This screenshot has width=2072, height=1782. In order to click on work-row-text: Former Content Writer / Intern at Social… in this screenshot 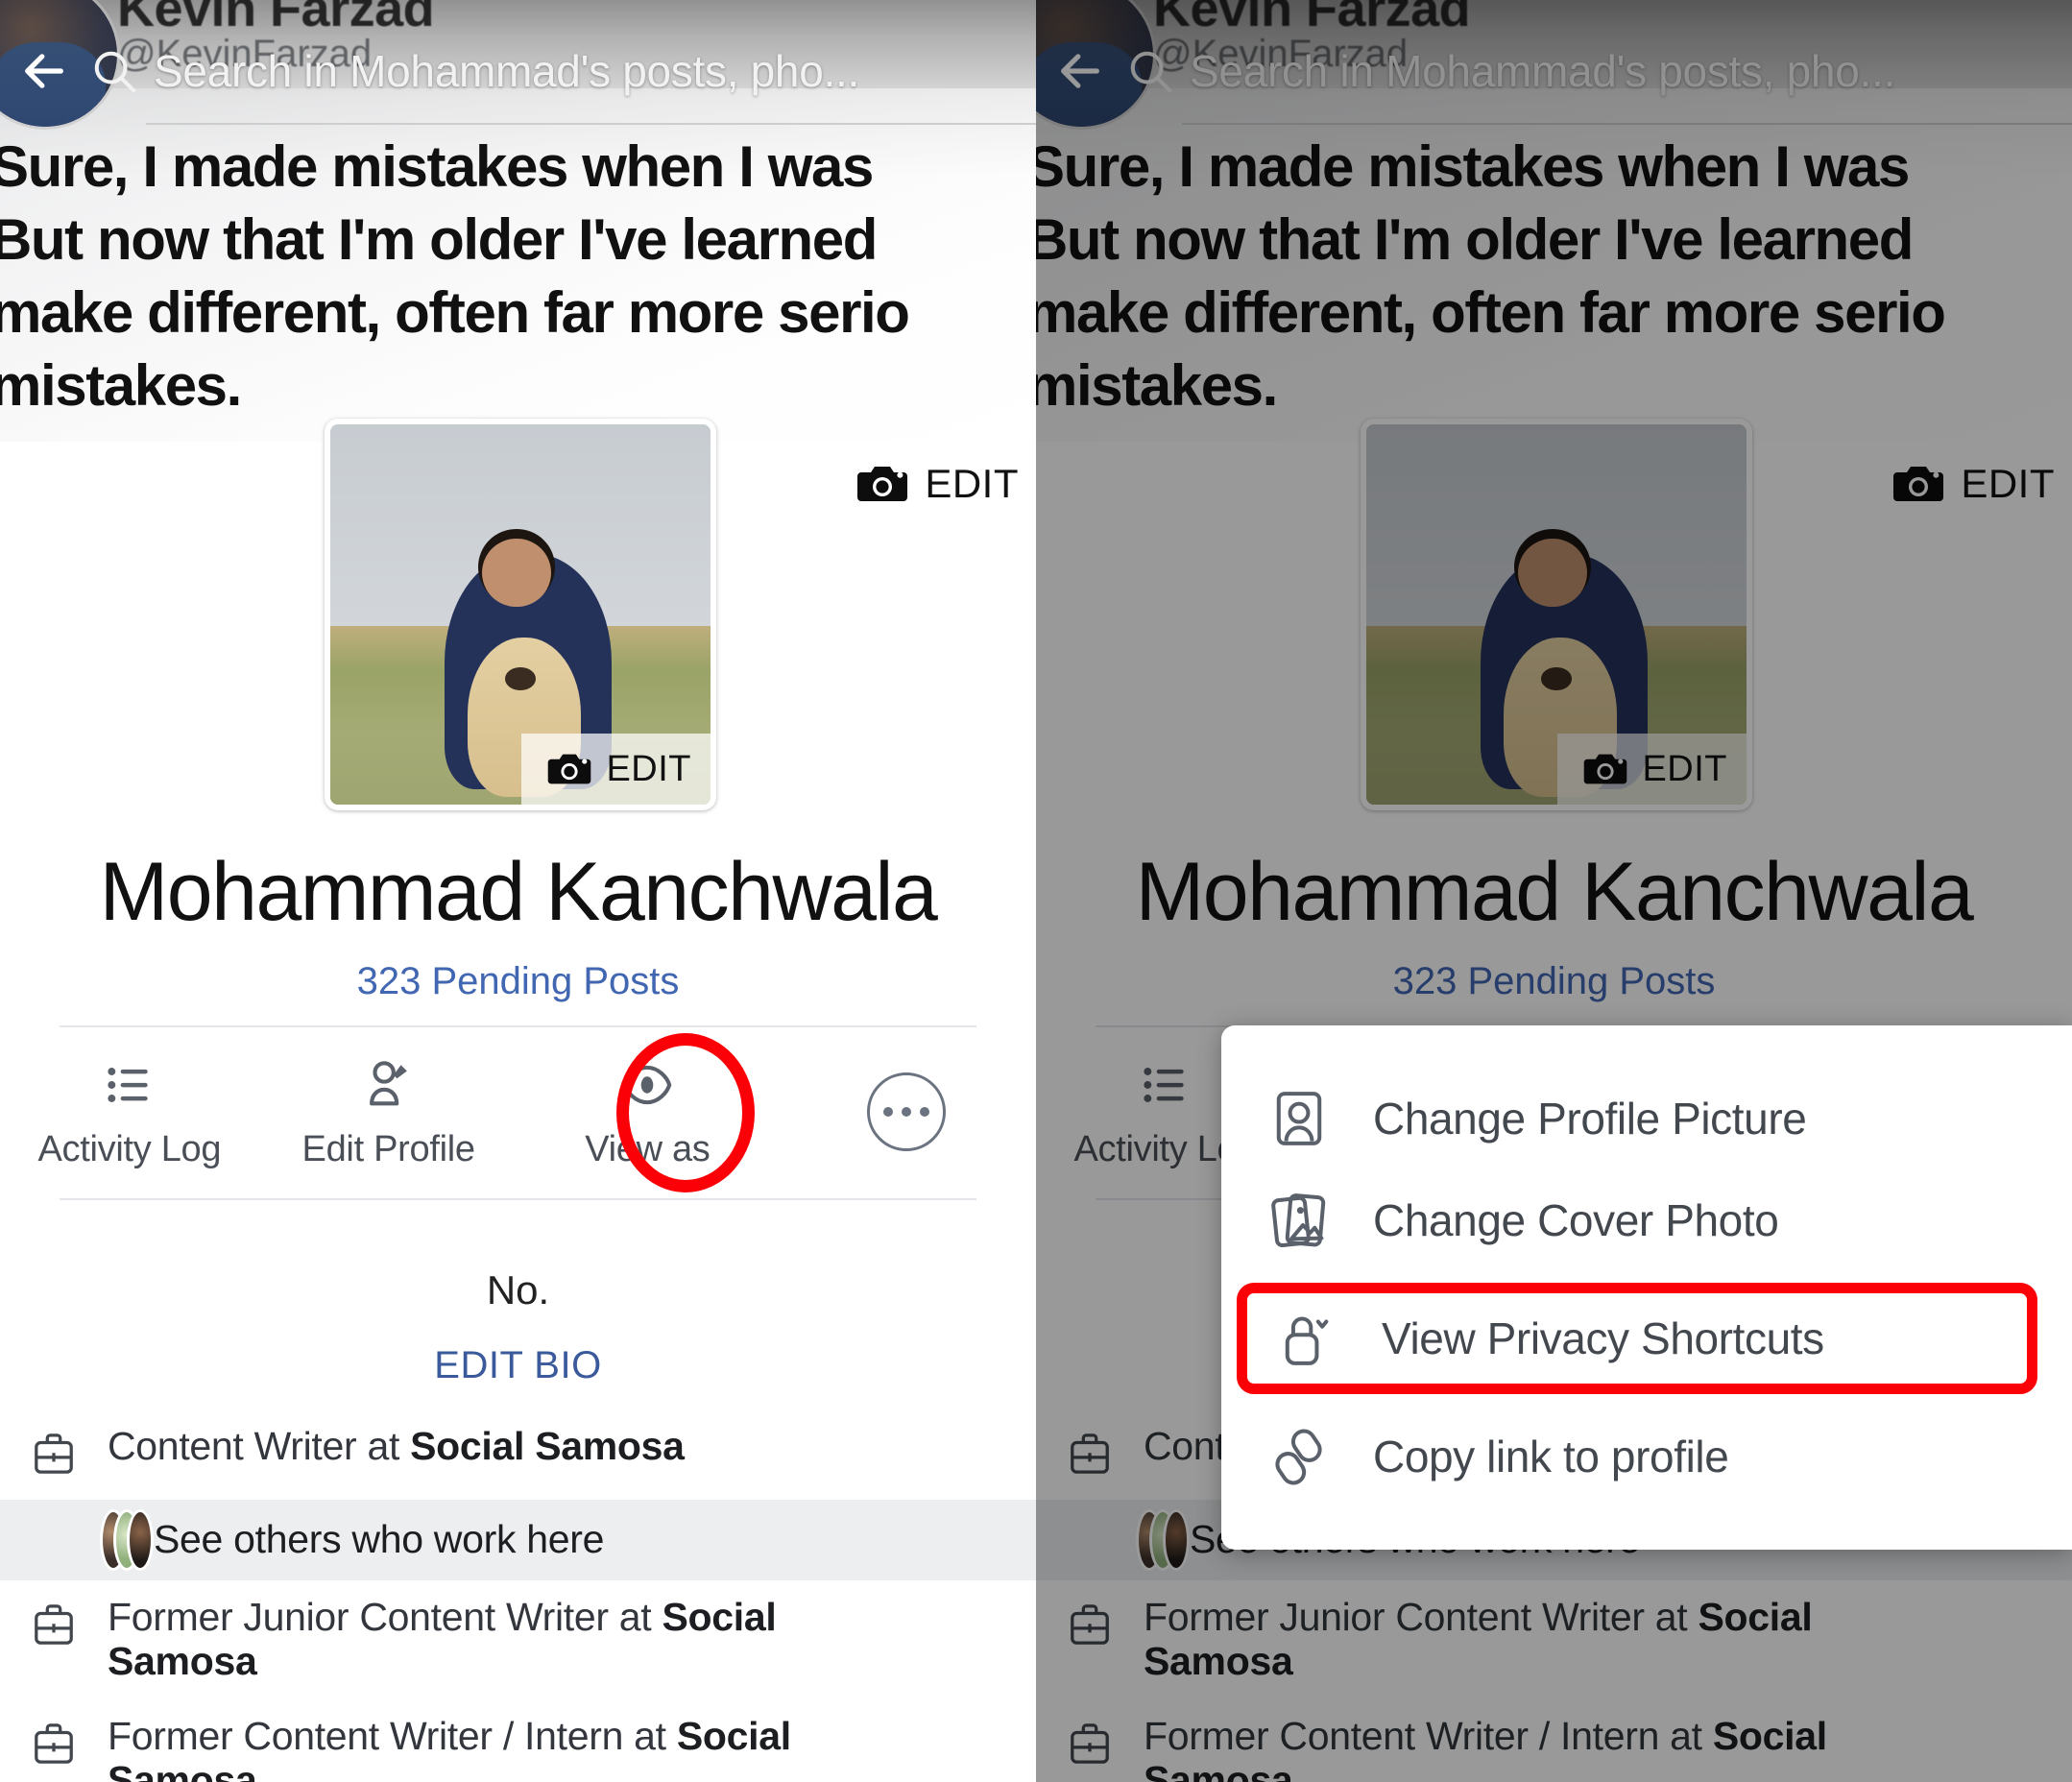, I will do `click(449, 1747)`.